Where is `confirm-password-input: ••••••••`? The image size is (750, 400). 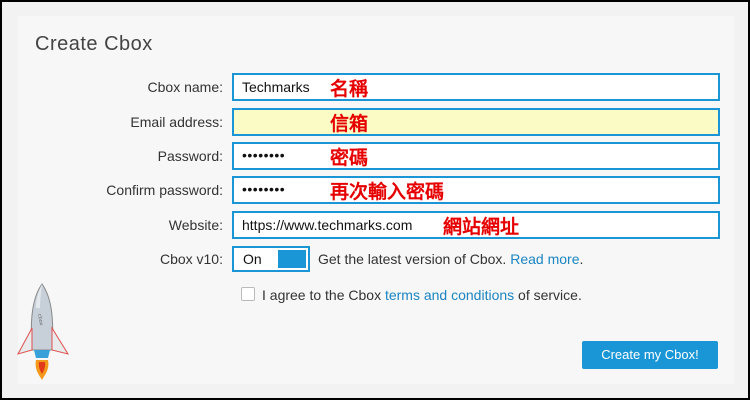 confirm-password-input: •••••••• is located at coordinates (476, 190).